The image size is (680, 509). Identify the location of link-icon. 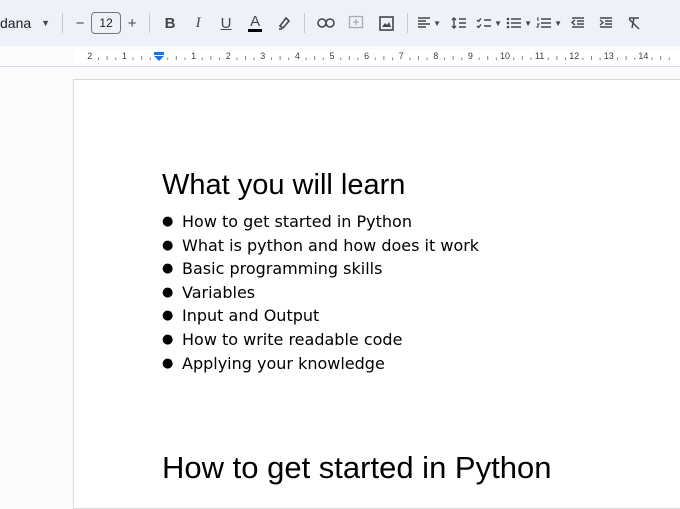
(326, 23).